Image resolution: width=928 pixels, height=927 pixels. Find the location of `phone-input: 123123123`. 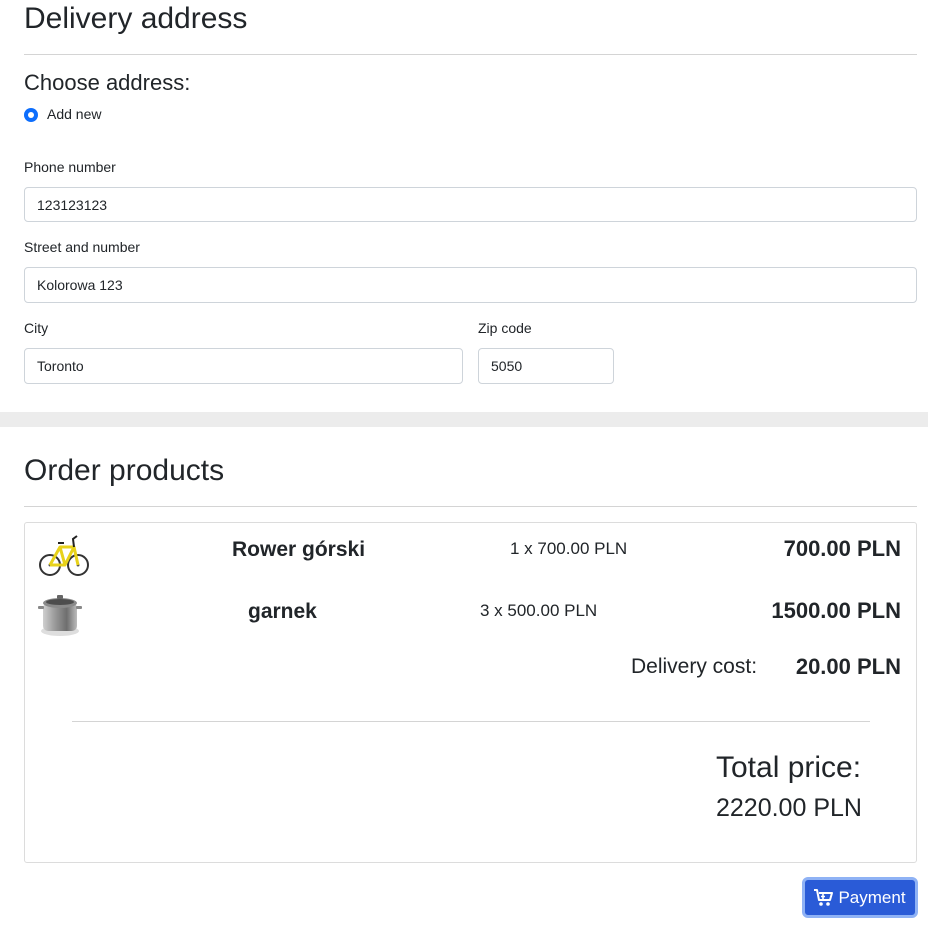

phone-input: 123123123 is located at coordinates (470, 204).